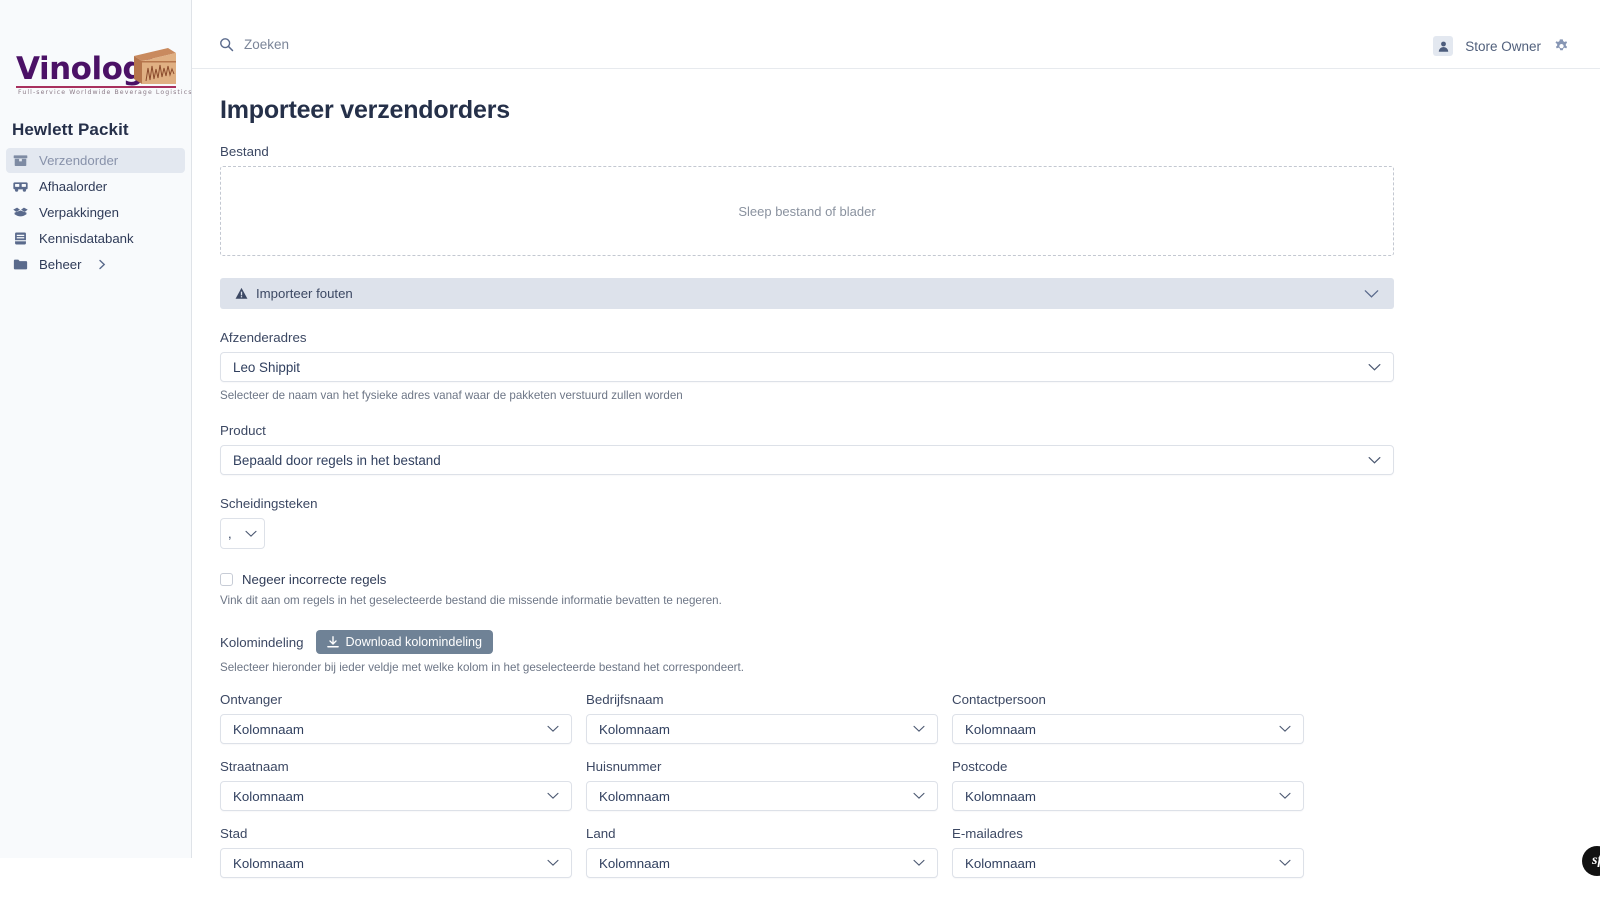 Image resolution: width=1600 pixels, height=900 pixels. Describe the element at coordinates (96, 87) in the screenshot. I see `logo-underline` at that location.